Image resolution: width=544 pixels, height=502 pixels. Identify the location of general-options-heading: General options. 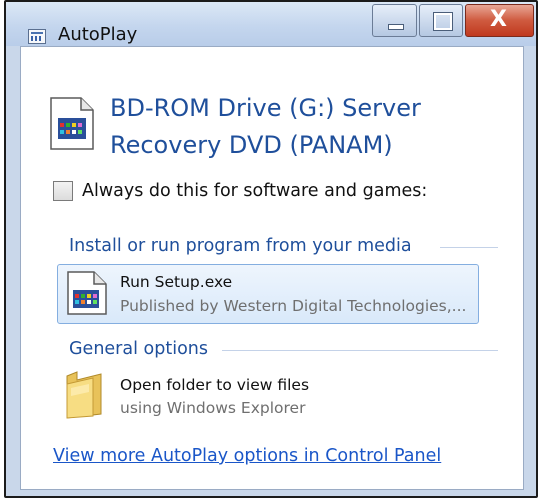
(138, 349).